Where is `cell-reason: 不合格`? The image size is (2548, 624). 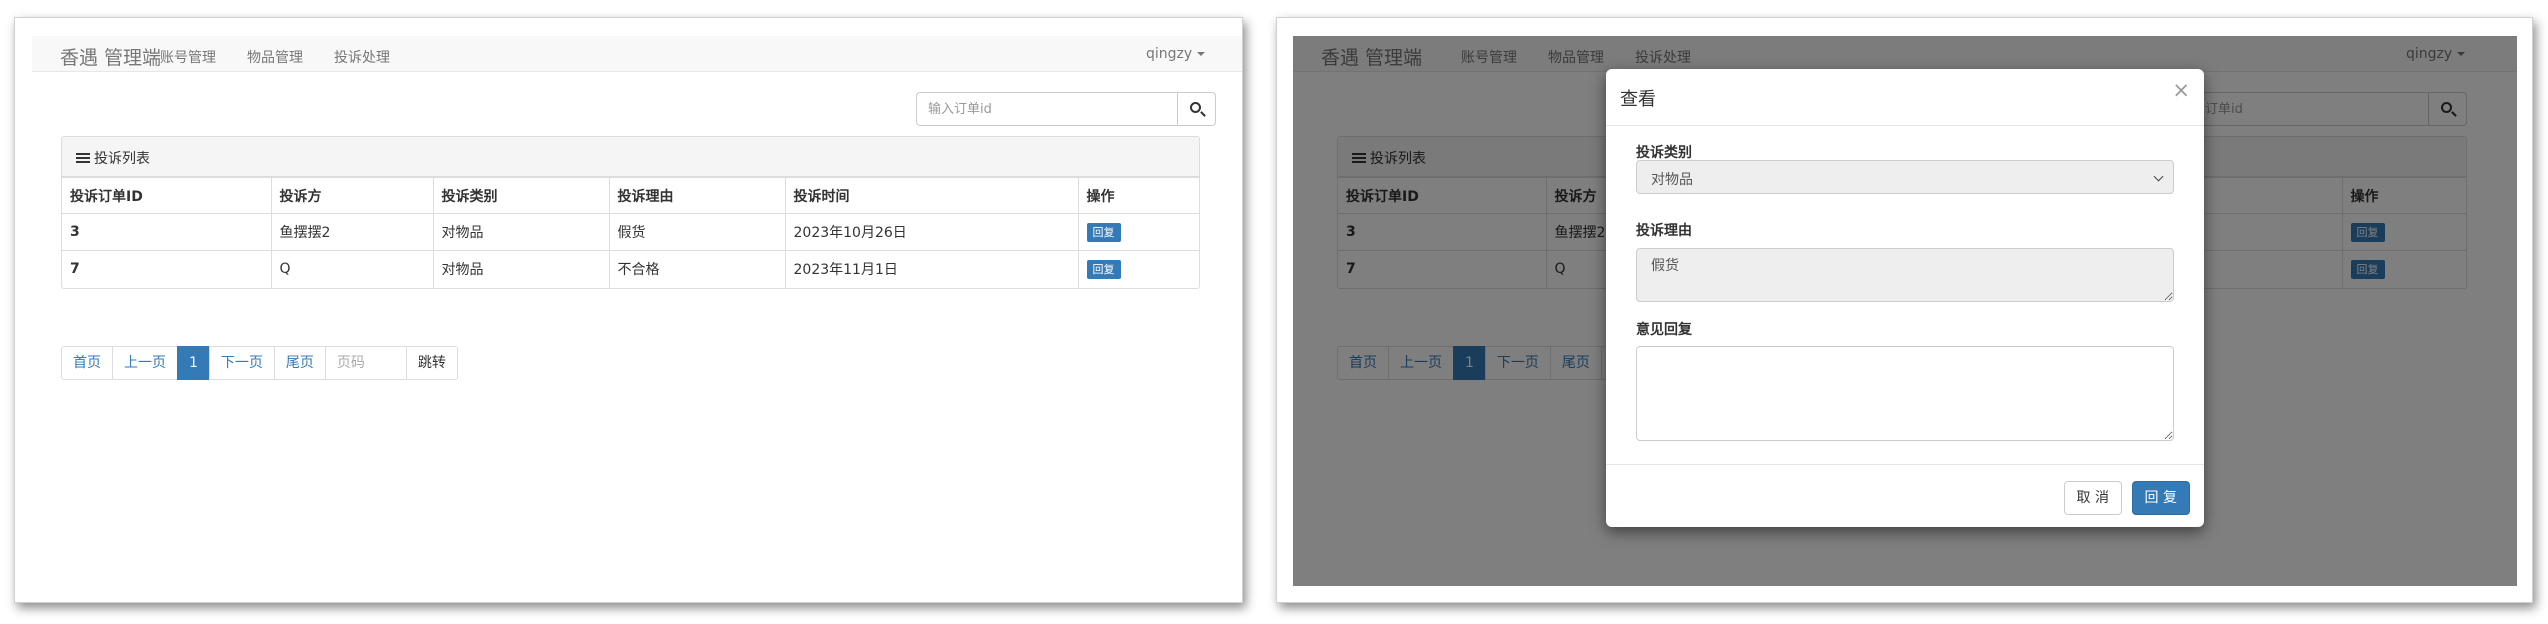 cell-reason: 不合格 is located at coordinates (697, 269).